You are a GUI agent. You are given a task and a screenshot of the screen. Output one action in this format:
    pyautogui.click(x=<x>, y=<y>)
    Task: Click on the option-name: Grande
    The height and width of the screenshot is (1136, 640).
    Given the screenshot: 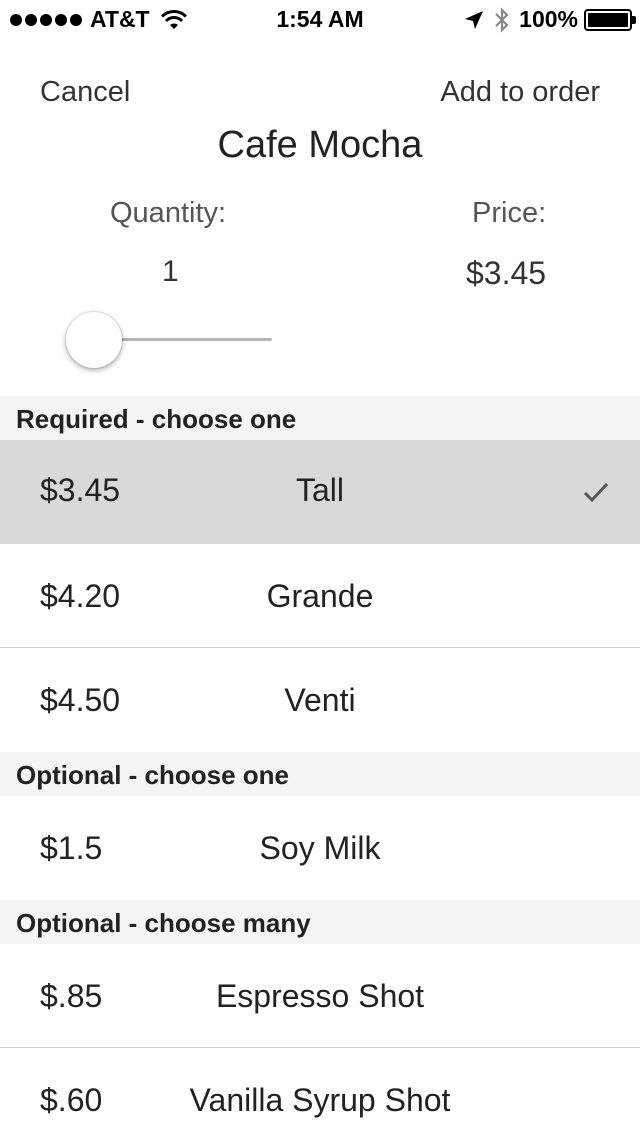 What is the action you would take?
    pyautogui.click(x=320, y=596)
    